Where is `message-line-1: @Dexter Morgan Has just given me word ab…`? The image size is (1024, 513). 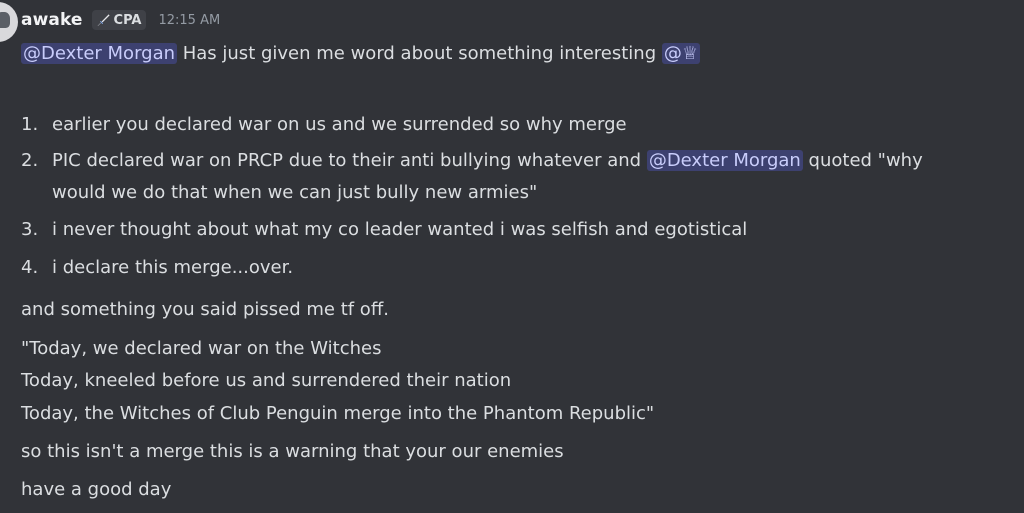
message-line-1: @Dexter Morgan Has just given me word ab… is located at coordinates (360, 54).